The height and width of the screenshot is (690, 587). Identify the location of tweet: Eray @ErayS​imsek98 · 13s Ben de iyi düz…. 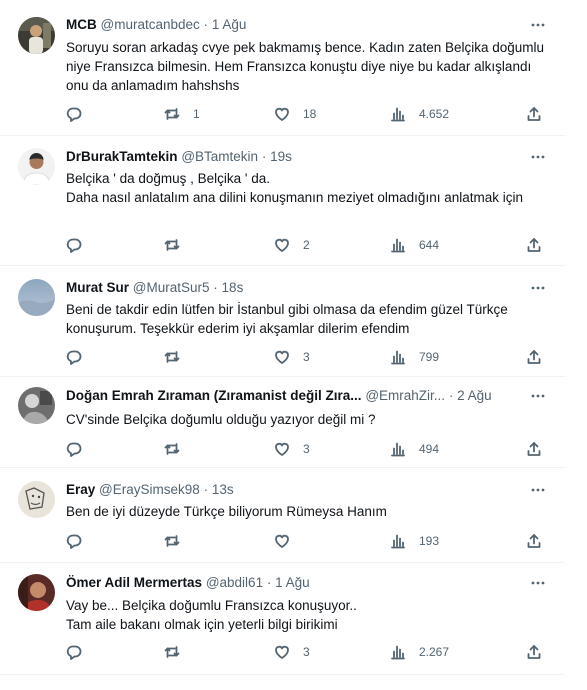
(282, 515).